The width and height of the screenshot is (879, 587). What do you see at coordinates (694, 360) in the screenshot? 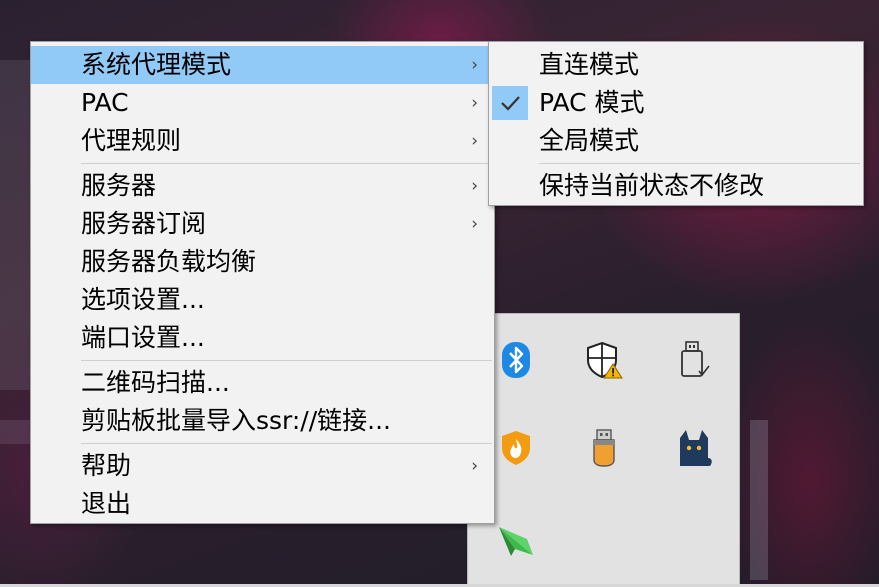
I see `usb-drive-icon` at bounding box center [694, 360].